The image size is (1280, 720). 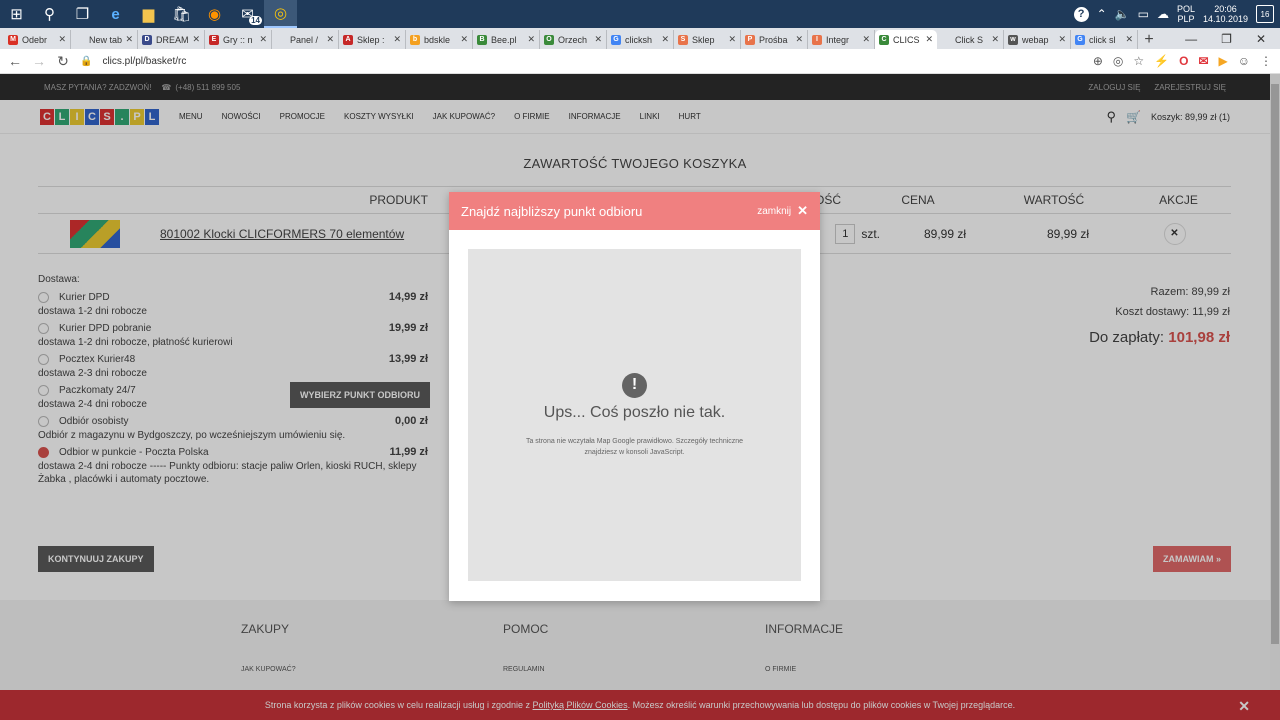 I want to click on browser-tab: O Orzech ✕, so click(x=573, y=39).